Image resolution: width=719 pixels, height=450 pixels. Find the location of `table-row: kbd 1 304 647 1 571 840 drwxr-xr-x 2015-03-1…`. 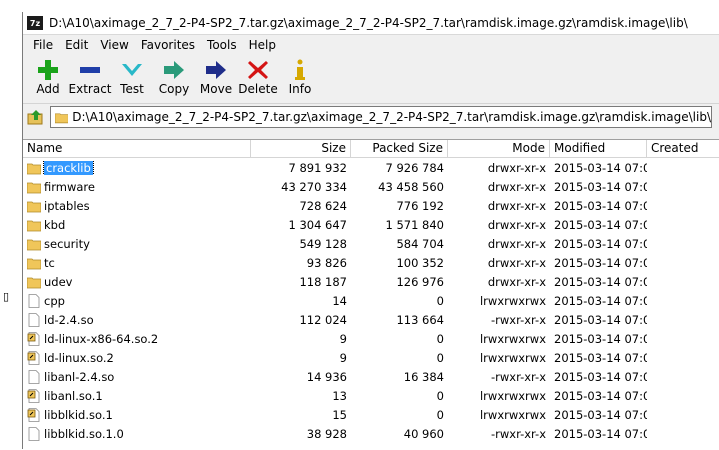

table-row: kbd 1 304 647 1 571 840 drwxr-xr-x 2015-03-1… is located at coordinates (371, 224).